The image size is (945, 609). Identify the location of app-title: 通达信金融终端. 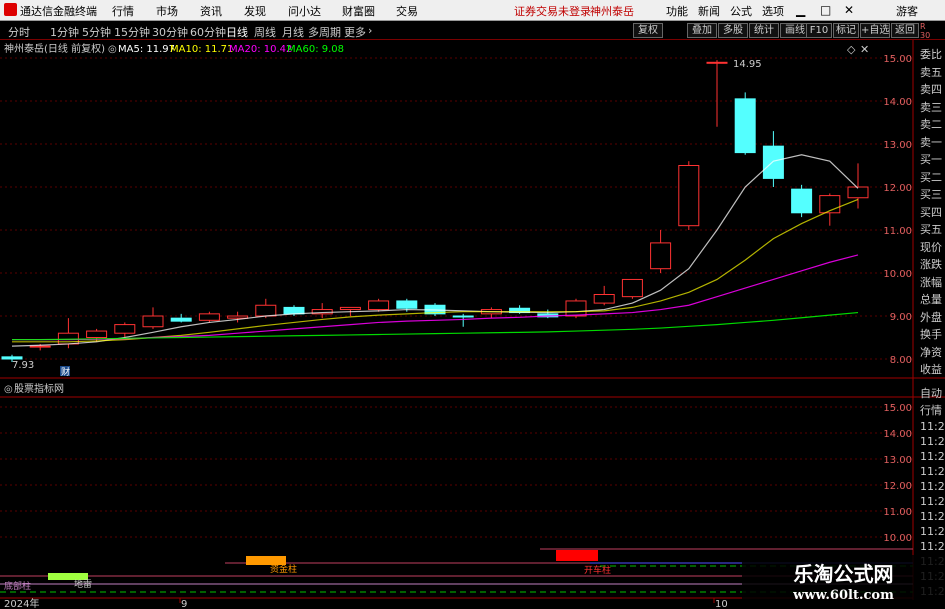
(58, 11).